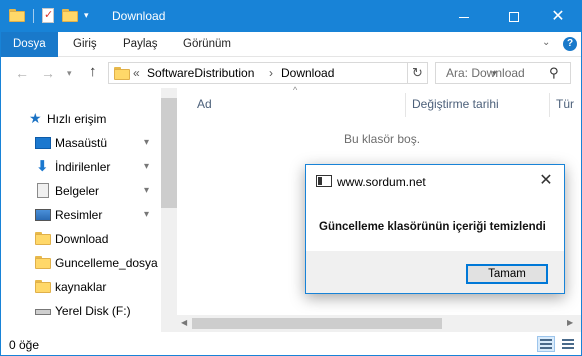  I want to click on column-header-type: Tür, so click(565, 109).